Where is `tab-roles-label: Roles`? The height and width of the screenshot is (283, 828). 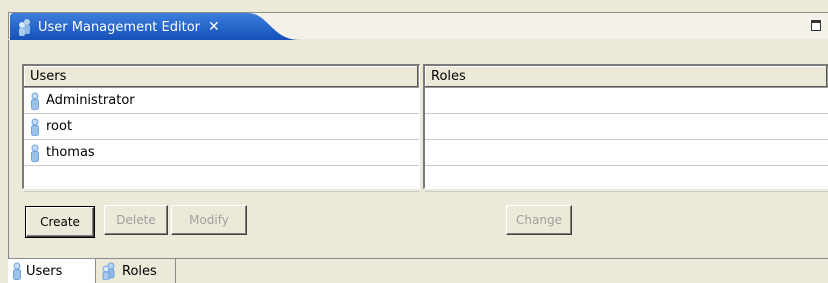
tab-roles-label: Roles is located at coordinates (139, 271).